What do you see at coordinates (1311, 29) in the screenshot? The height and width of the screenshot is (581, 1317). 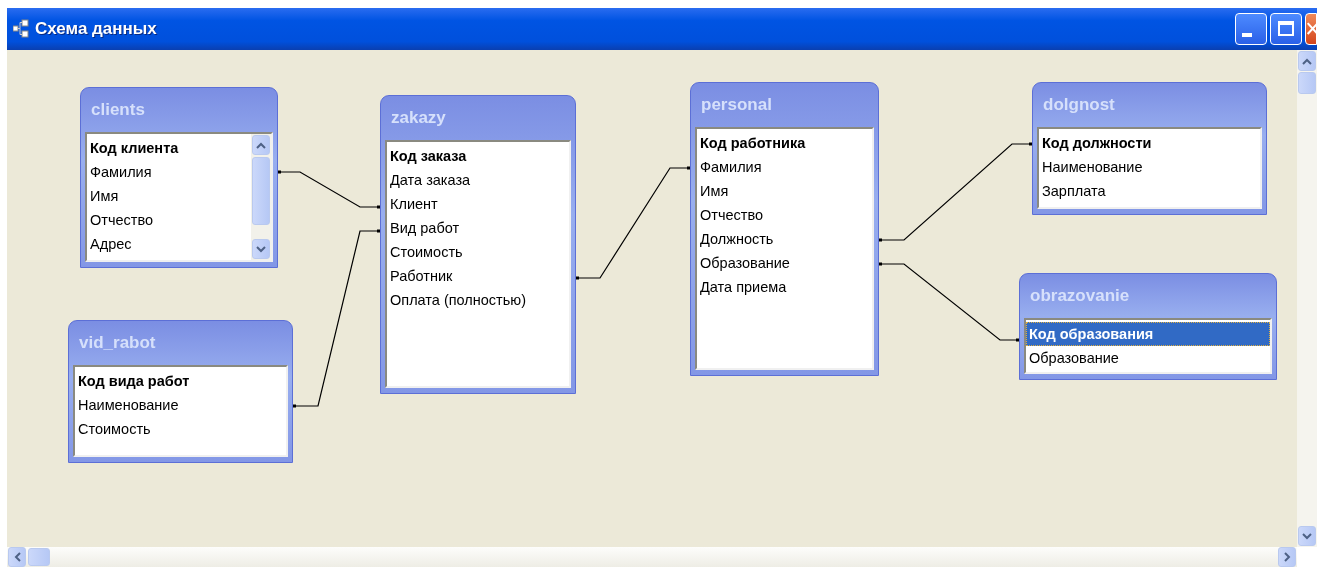 I see `close-button` at bounding box center [1311, 29].